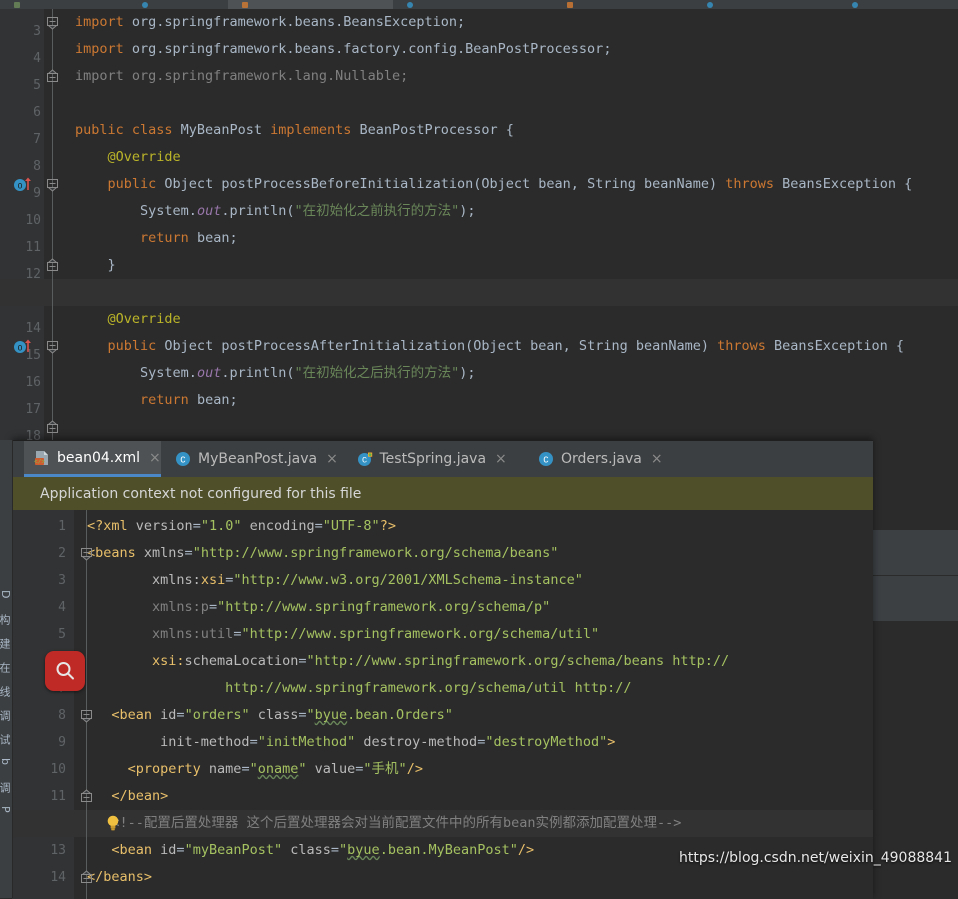 Image resolution: width=958 pixels, height=899 pixels. Describe the element at coordinates (6, 761) in the screenshot. I see `tool-window-button: b` at that location.